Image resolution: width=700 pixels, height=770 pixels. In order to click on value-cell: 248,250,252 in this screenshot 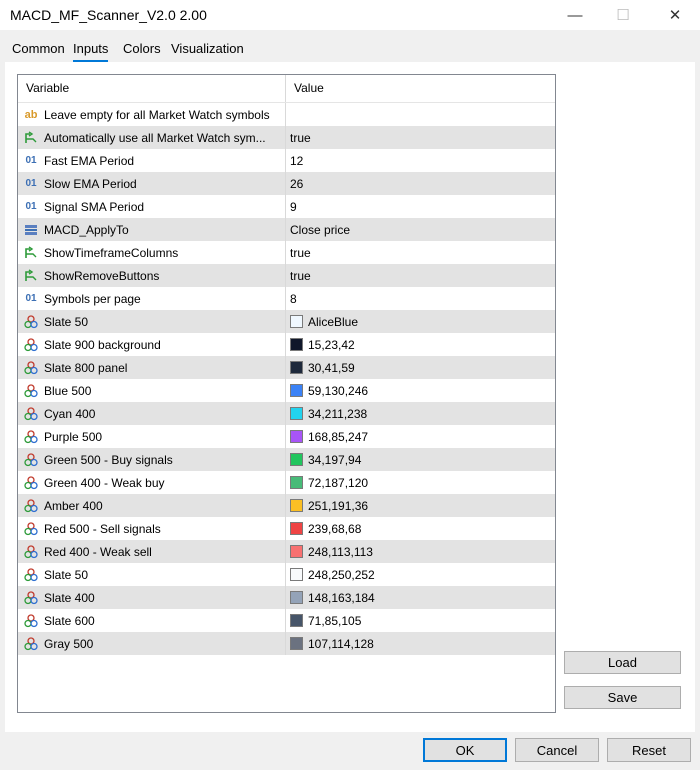, I will do `click(420, 574)`.